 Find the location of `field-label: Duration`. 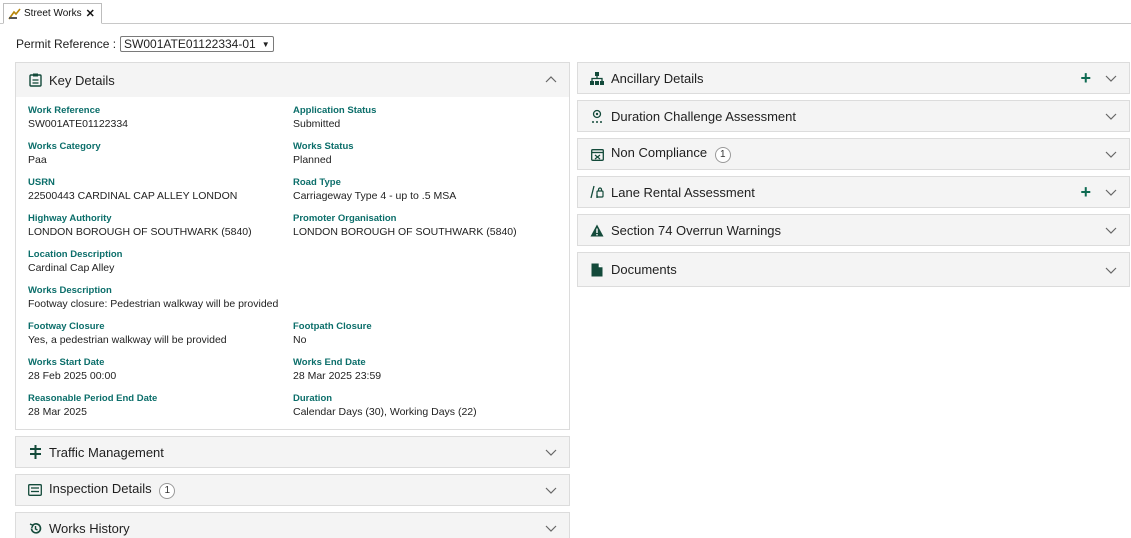

field-label: Duration is located at coordinates (313, 398).